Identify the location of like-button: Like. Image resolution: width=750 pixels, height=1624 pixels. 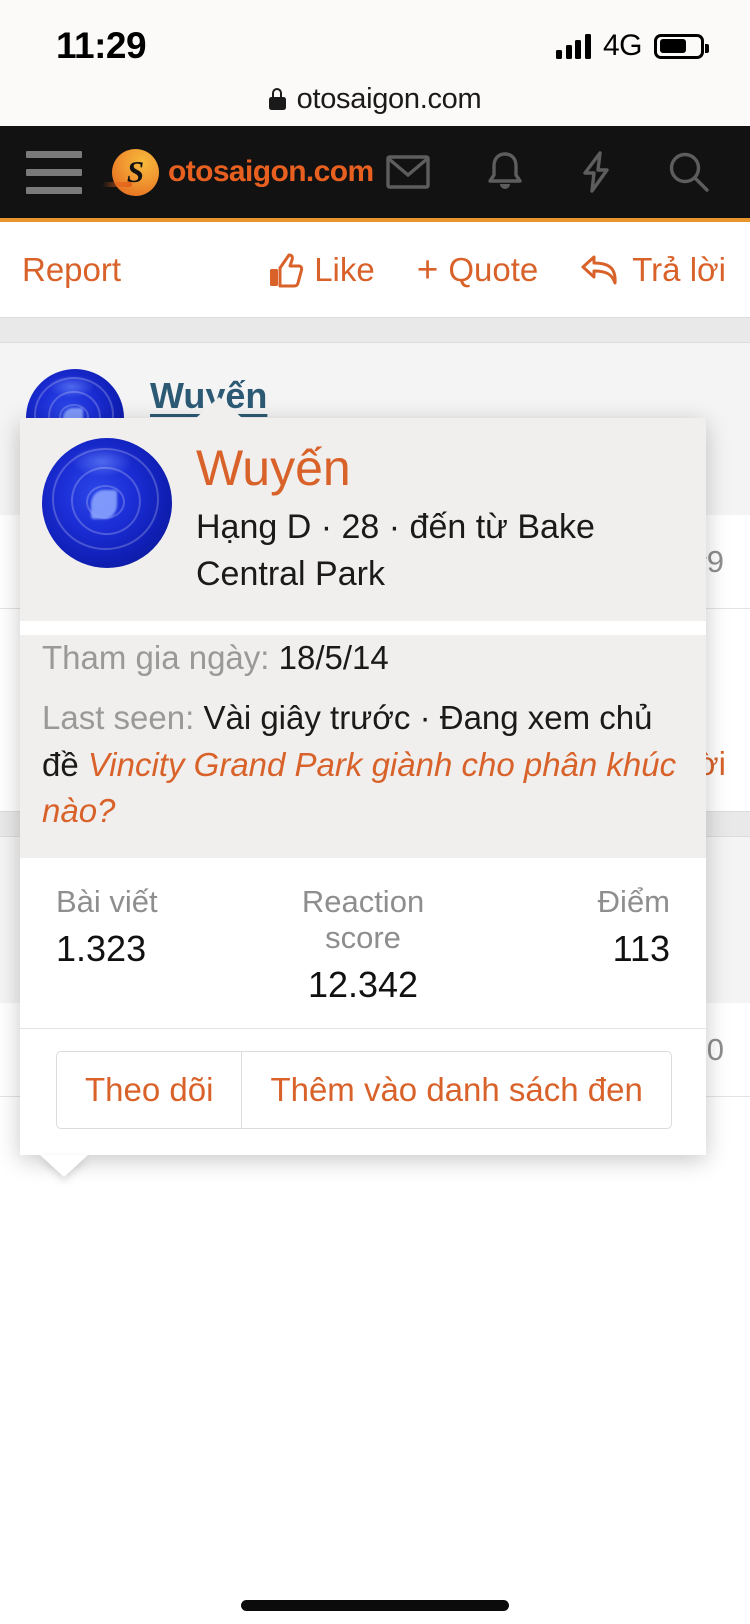
(321, 270).